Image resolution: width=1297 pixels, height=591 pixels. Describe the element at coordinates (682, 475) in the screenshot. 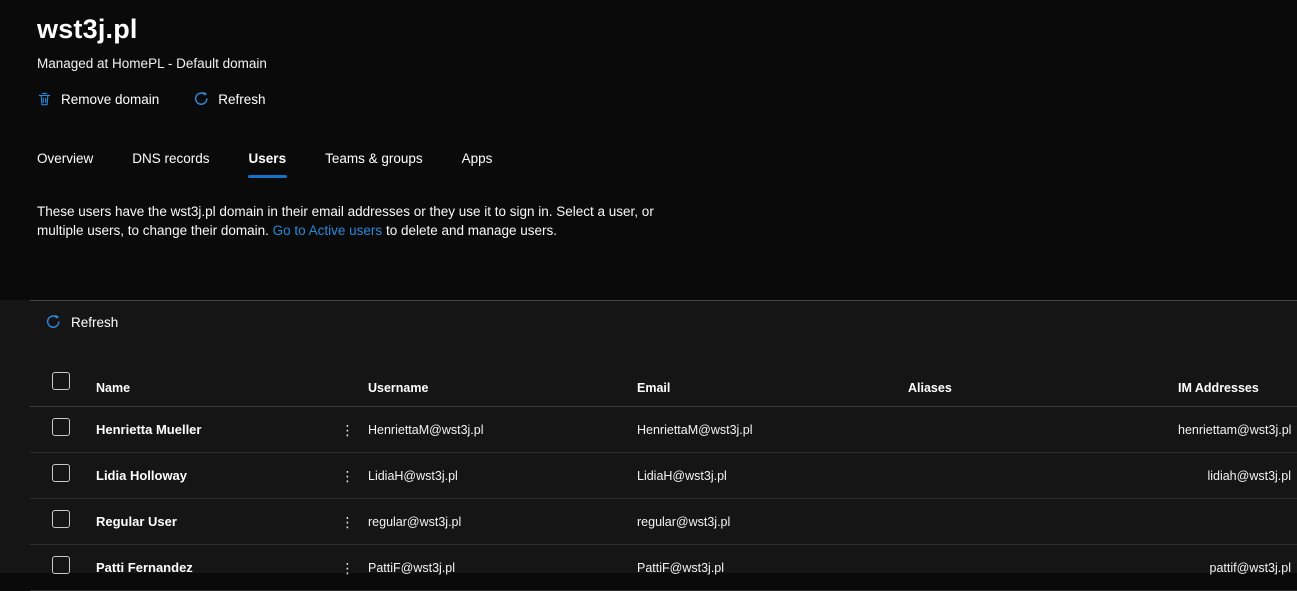

I see `user-email: LidiaH@wst3j.pl` at that location.